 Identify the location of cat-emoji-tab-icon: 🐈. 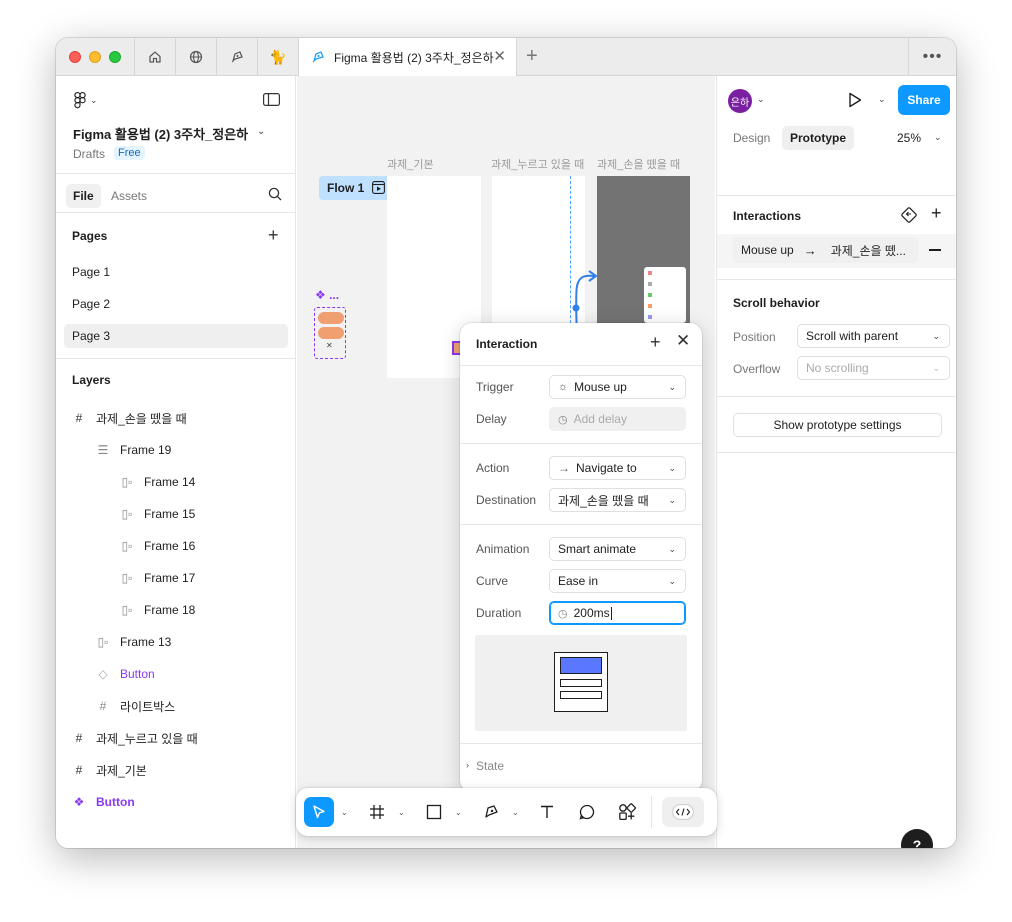
(277, 57).